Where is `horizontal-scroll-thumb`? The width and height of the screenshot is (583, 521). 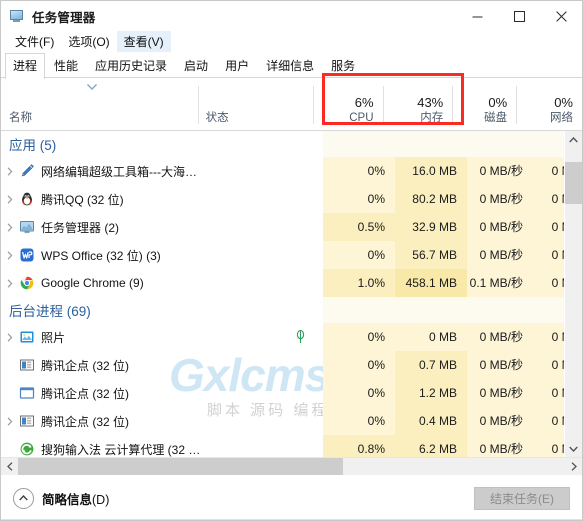
horizontal-scroll-thumb is located at coordinates (180, 466).